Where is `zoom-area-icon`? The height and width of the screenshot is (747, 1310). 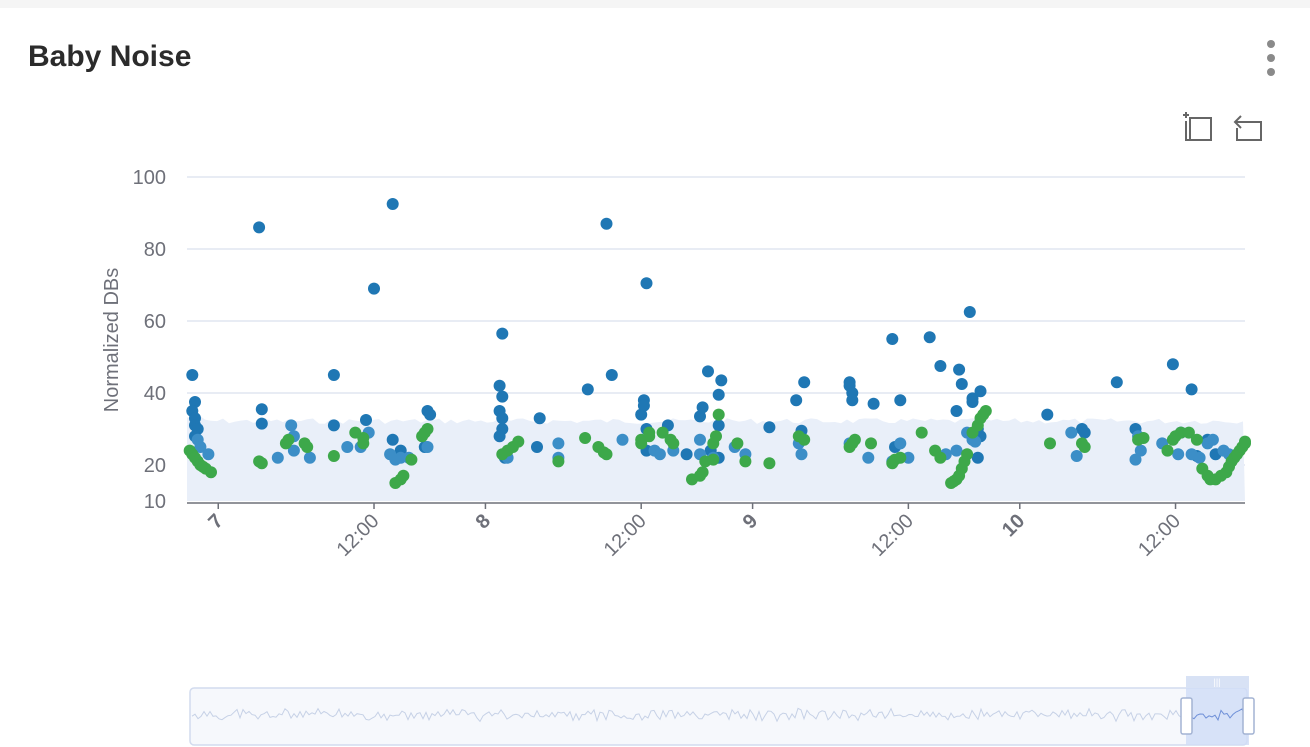 zoom-area-icon is located at coordinates (1197, 126).